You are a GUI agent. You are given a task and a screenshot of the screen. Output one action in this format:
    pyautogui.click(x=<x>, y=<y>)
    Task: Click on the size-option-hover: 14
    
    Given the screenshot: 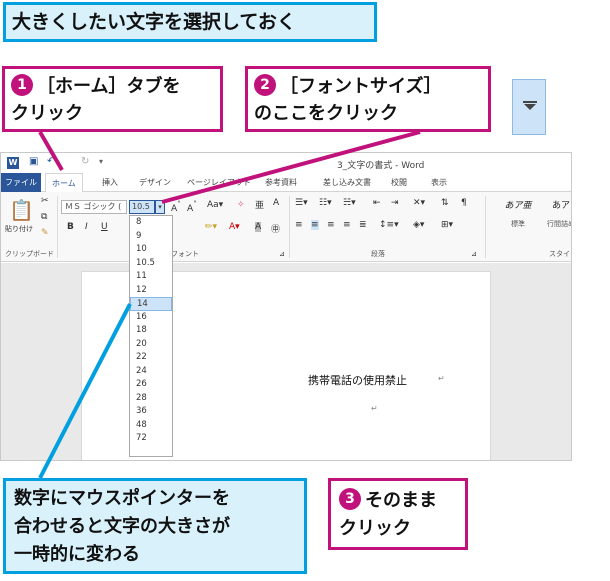 What is the action you would take?
    pyautogui.click(x=151, y=304)
    